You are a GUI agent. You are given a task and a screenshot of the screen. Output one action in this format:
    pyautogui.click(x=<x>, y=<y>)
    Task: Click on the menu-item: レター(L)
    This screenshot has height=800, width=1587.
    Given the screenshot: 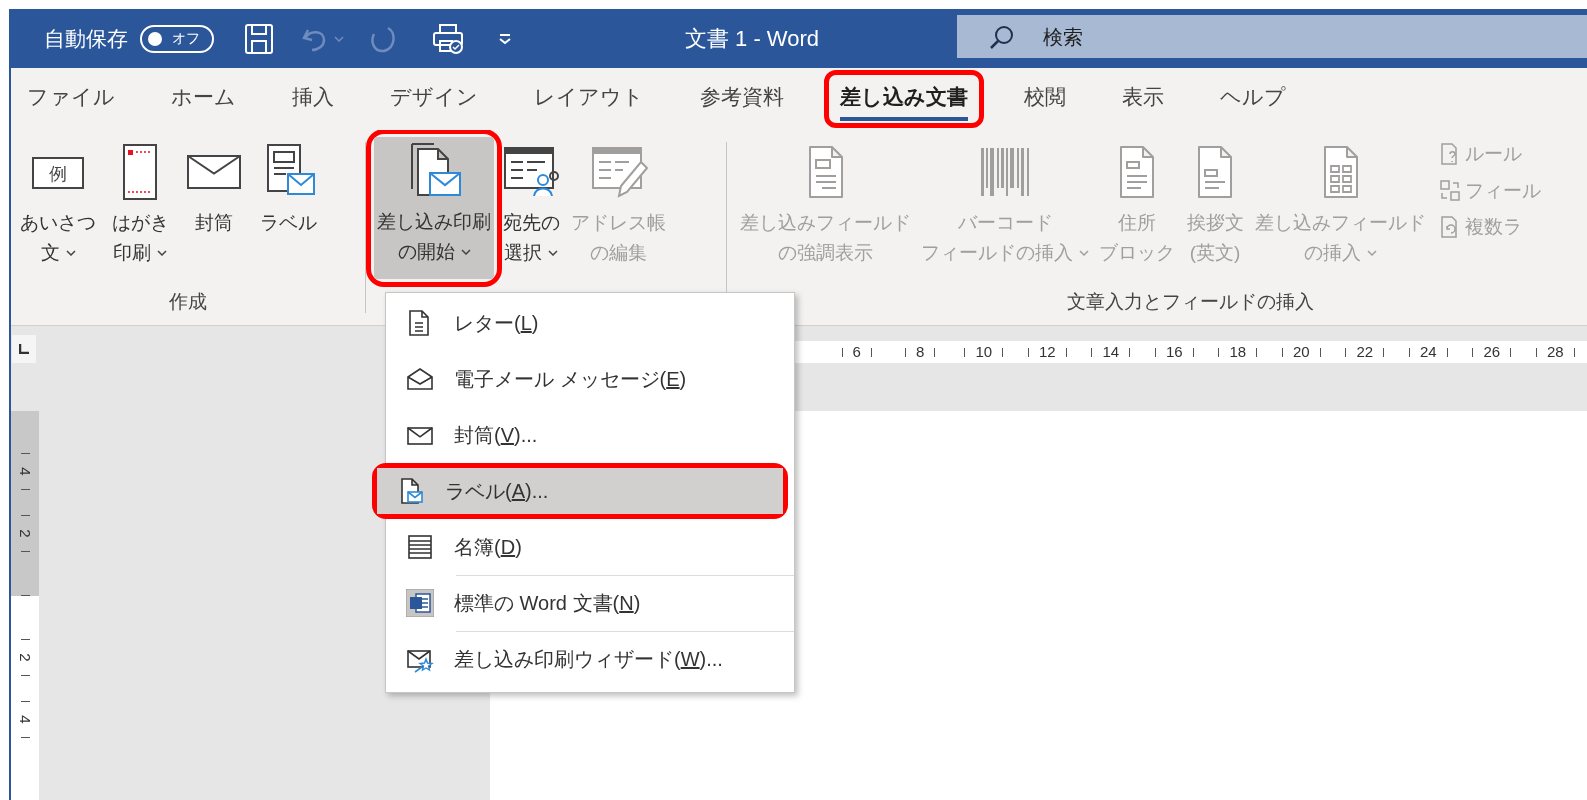 What is the action you would take?
    pyautogui.click(x=590, y=323)
    